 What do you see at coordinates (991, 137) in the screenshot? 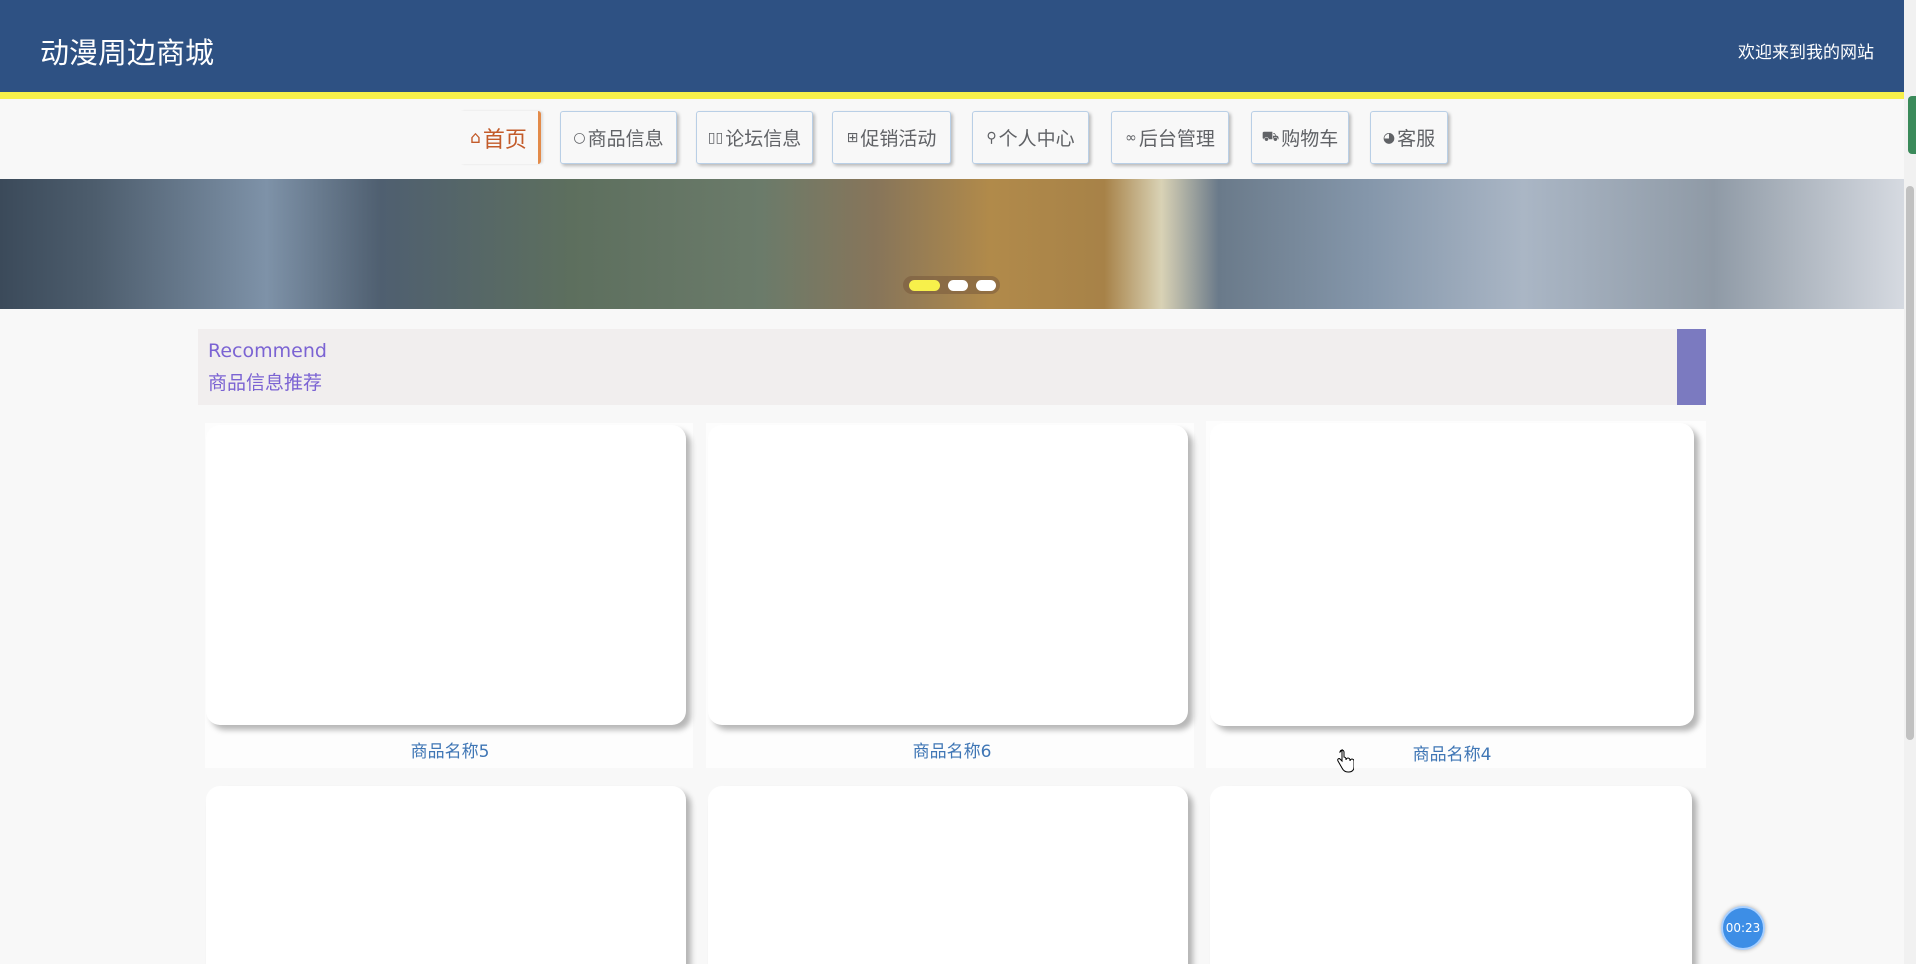
I see `user-icon: ⚲` at bounding box center [991, 137].